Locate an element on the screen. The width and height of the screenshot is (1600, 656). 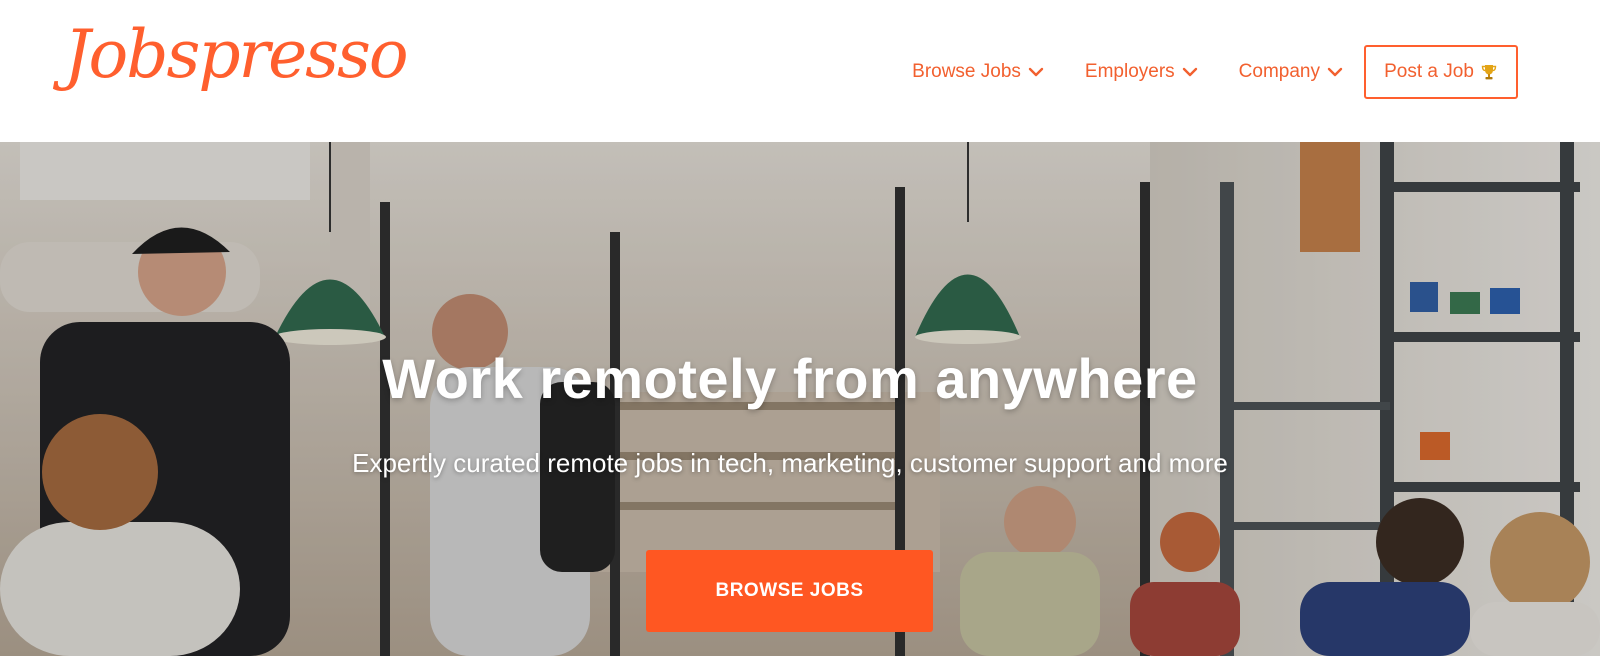
main-nav: Browse Jobs Employers Company Post a Job is located at coordinates (1195, 72).